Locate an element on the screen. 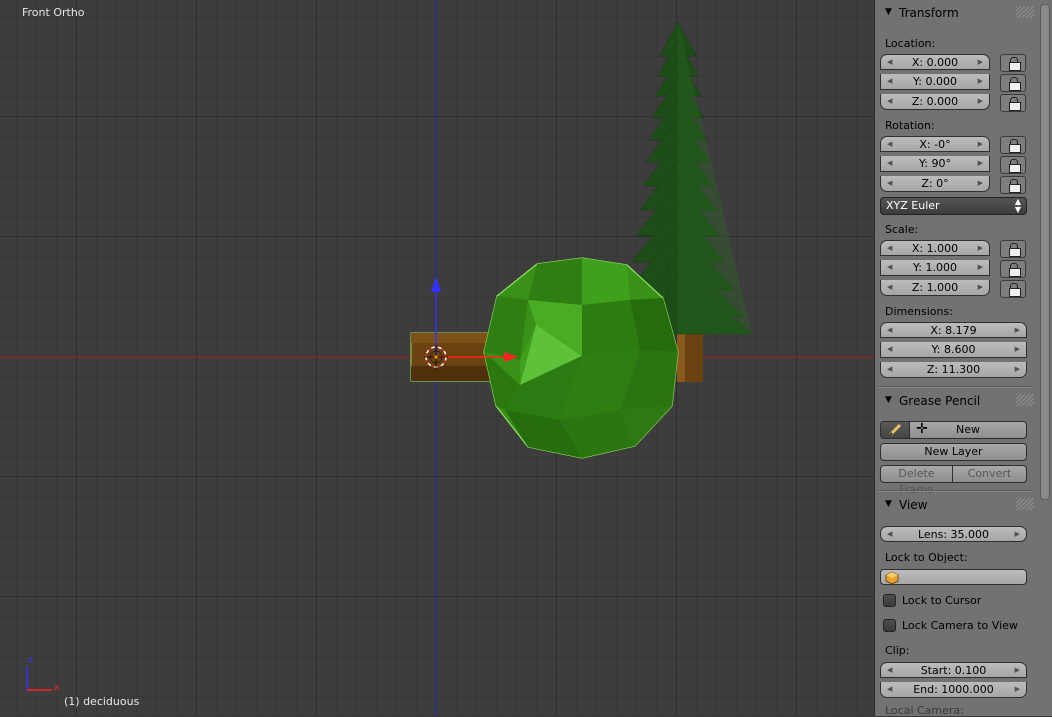  transform-panel-header: ▼ Transform is located at coordinates (957, 13).